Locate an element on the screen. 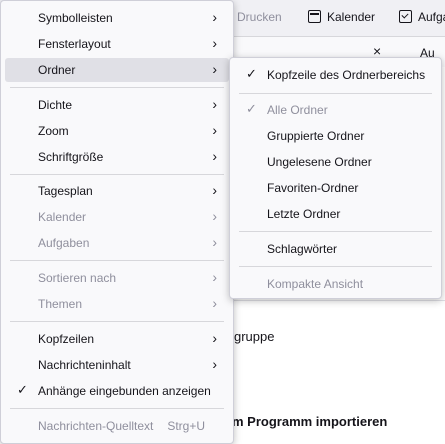 The width and height of the screenshot is (445, 444). menu-item-folders: Ordner › is located at coordinates (117, 70).